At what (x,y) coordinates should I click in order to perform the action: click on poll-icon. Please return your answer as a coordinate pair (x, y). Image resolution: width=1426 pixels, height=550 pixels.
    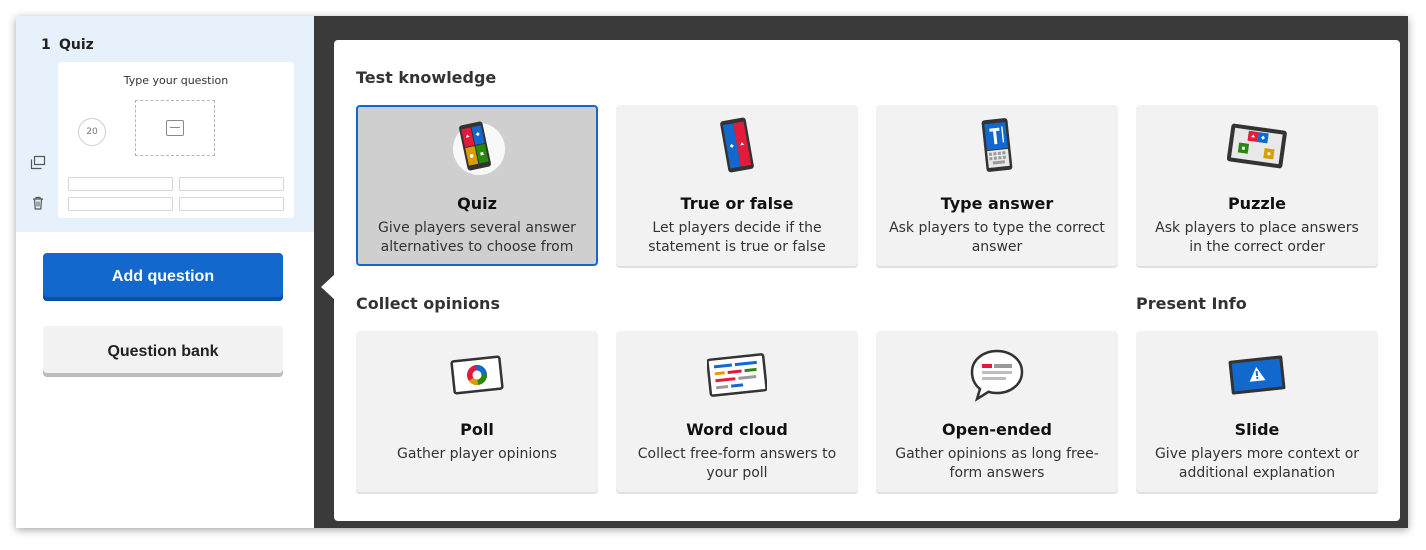
    Looking at the image, I should click on (477, 375).